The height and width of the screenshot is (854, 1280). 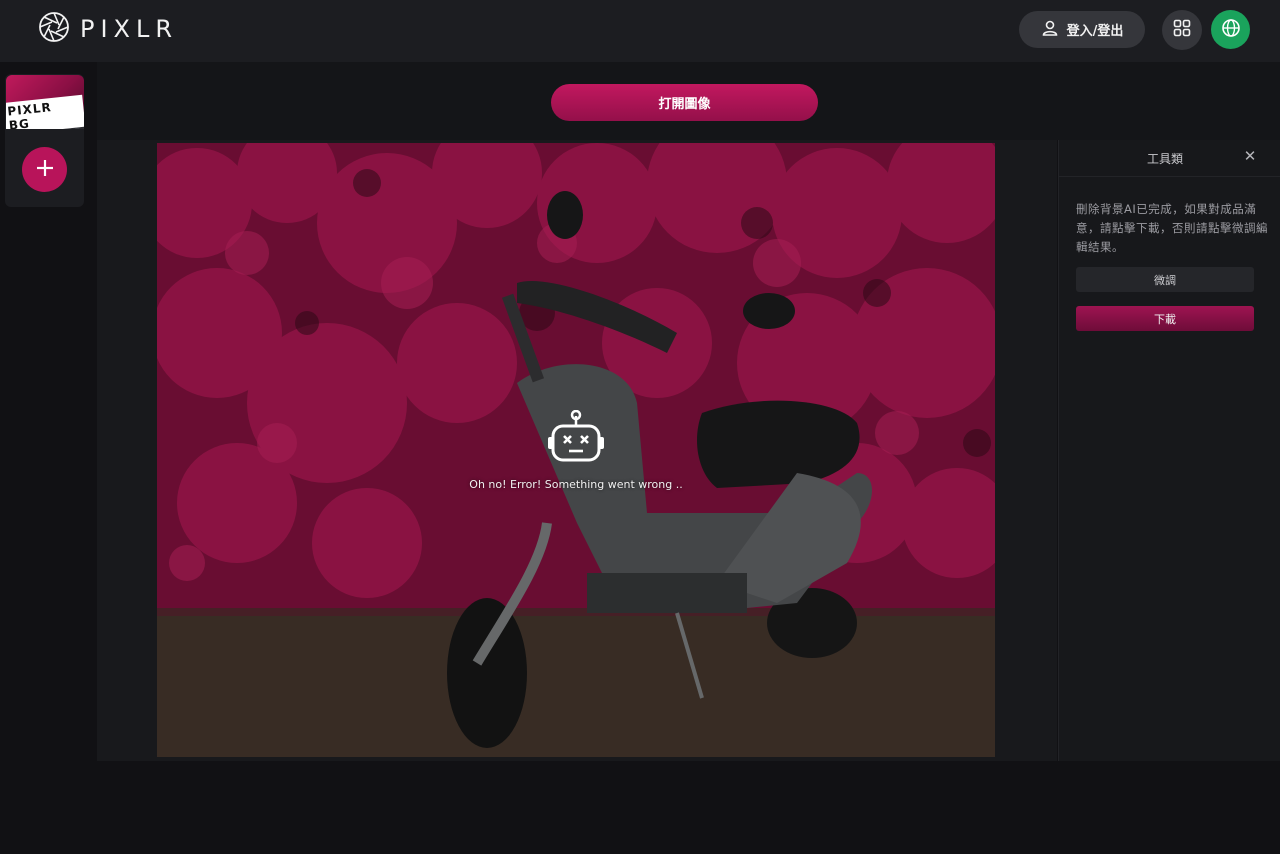 I want to click on close-icon: ✕, so click(x=1250, y=156).